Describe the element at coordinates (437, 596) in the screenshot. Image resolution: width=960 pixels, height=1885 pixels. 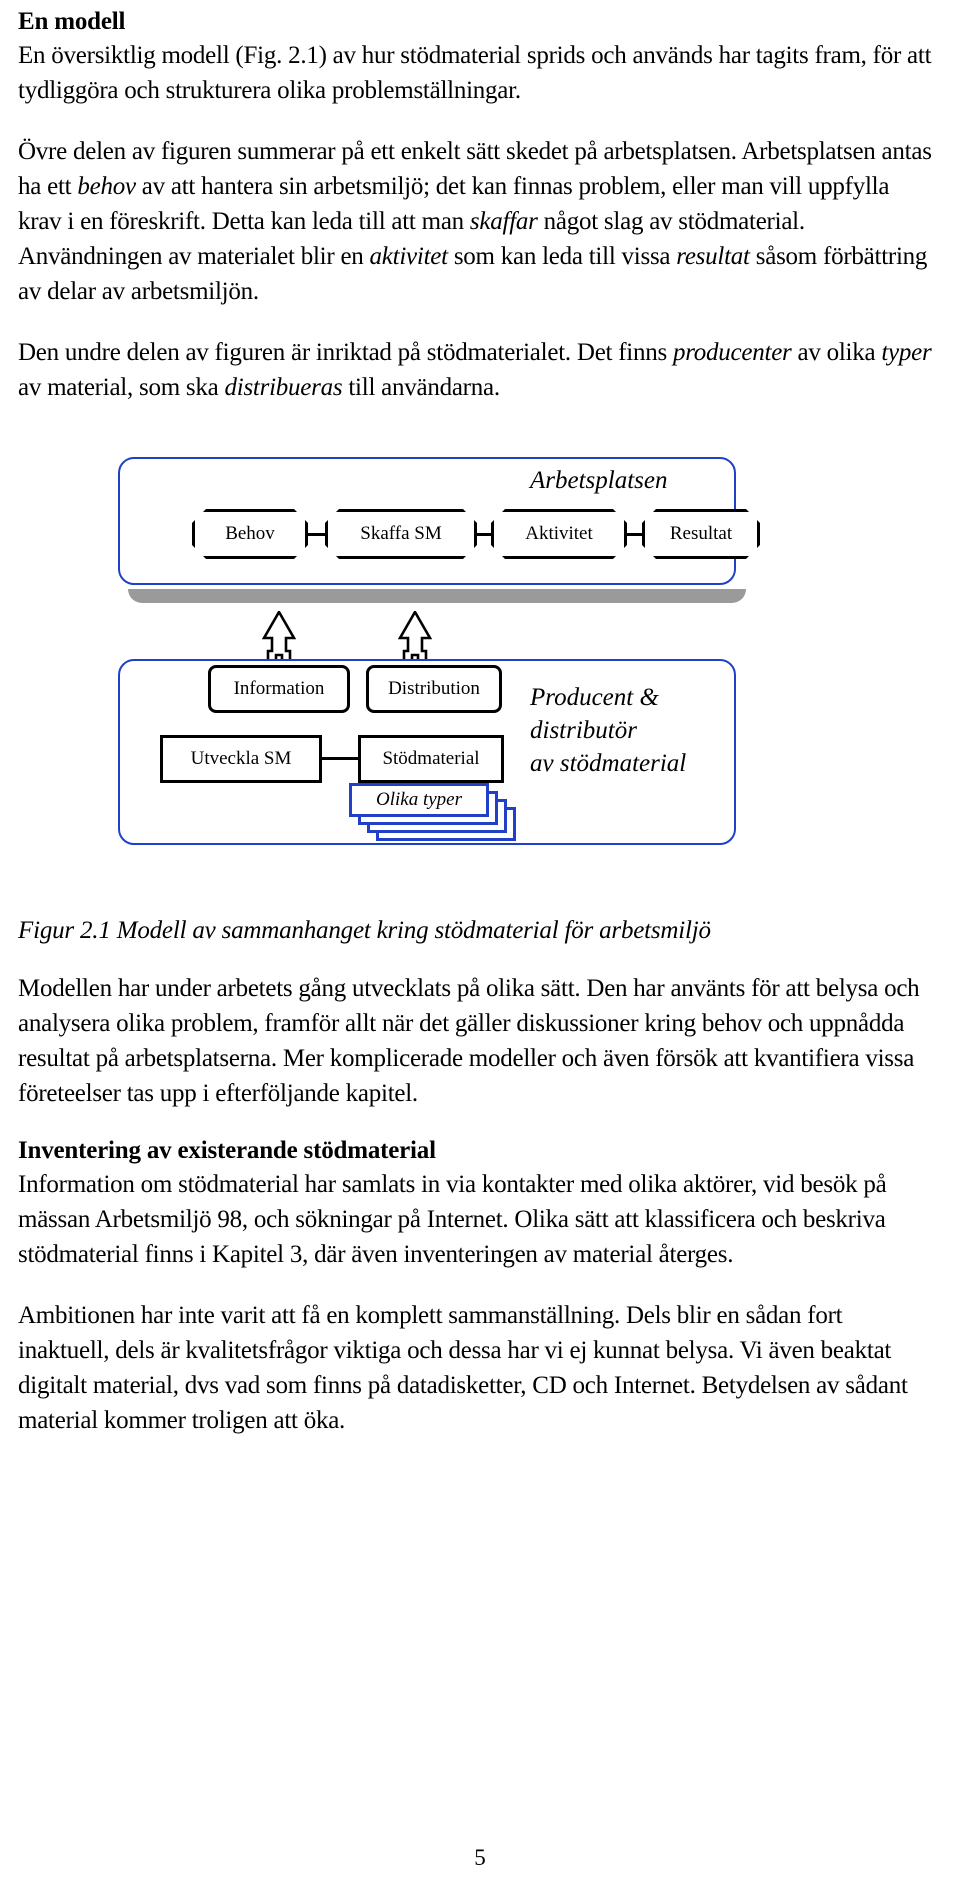
I see `top-panel-shadow` at that location.